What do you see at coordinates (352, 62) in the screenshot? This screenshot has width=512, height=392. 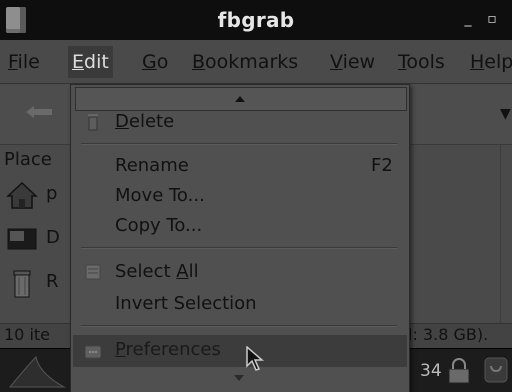 I see `menu-view: View` at bounding box center [352, 62].